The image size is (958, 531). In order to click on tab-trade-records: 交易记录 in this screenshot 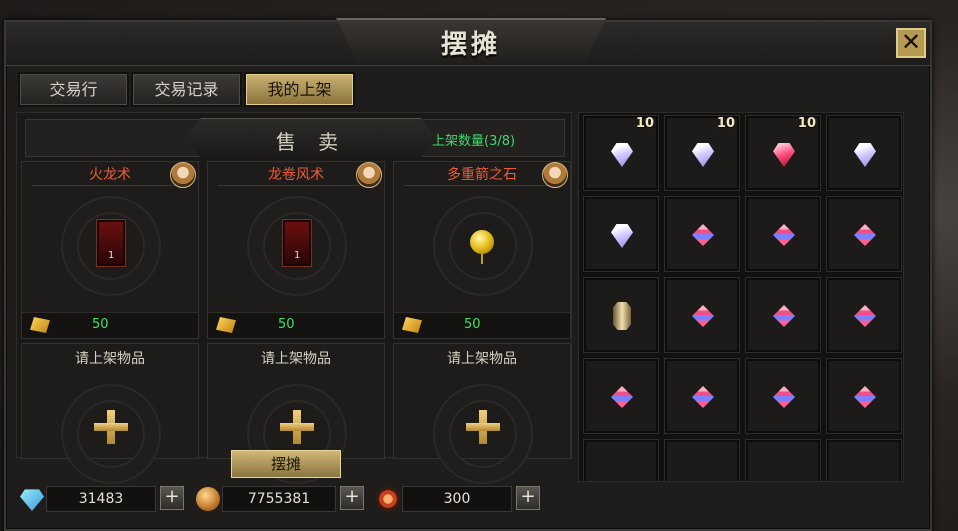, I will do `click(186, 89)`.